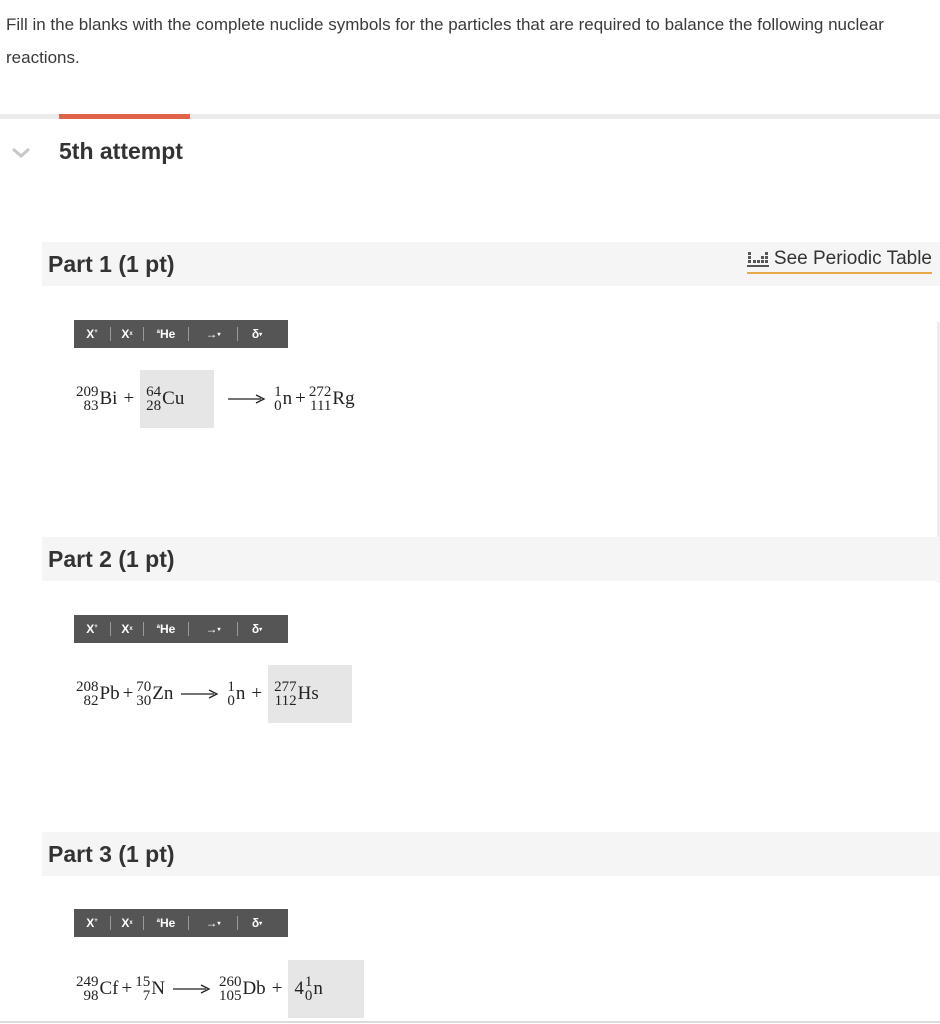 The height and width of the screenshot is (1024, 940). I want to click on see-periodic-table-link: See Periodic Table, so click(839, 261).